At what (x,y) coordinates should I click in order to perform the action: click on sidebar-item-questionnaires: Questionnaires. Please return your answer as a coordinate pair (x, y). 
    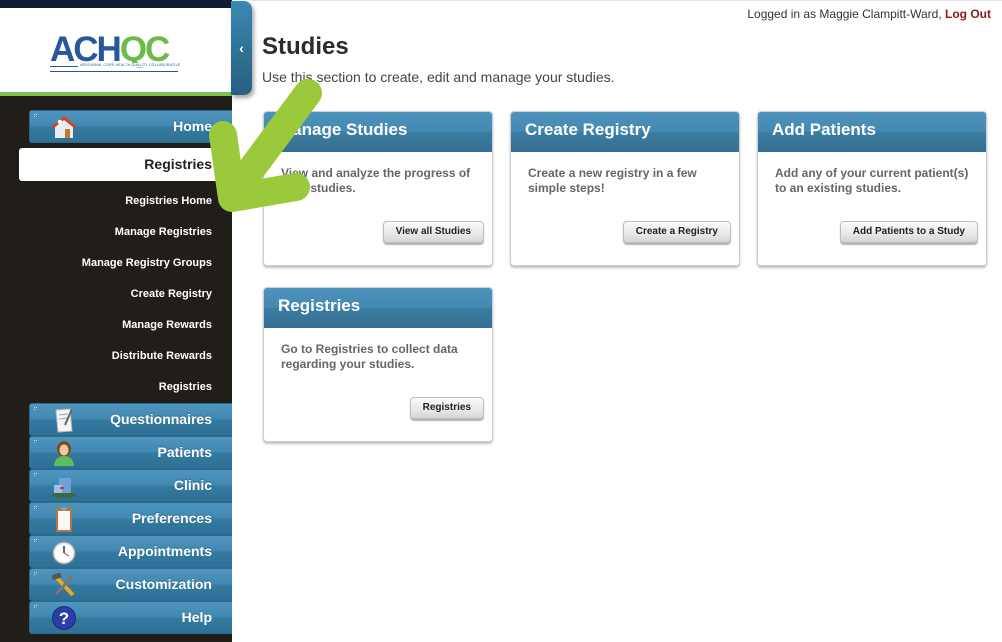
    Looking at the image, I should click on (130, 419).